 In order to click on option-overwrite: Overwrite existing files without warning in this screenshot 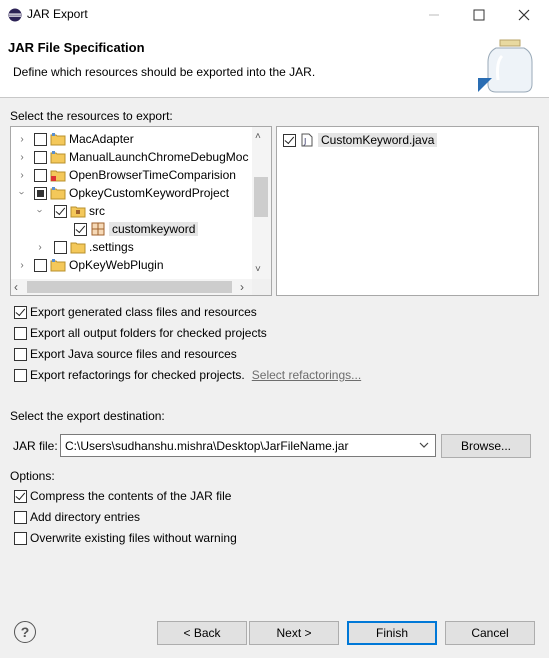, I will do `click(125, 538)`.